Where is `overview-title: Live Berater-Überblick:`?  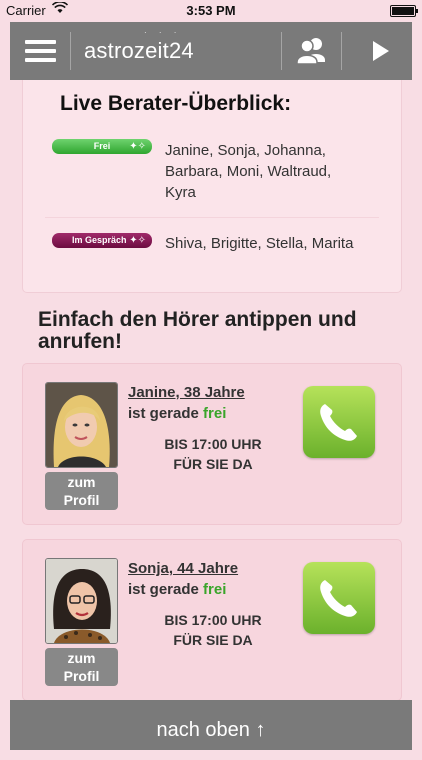 overview-title: Live Berater-Überblick: is located at coordinates (176, 103).